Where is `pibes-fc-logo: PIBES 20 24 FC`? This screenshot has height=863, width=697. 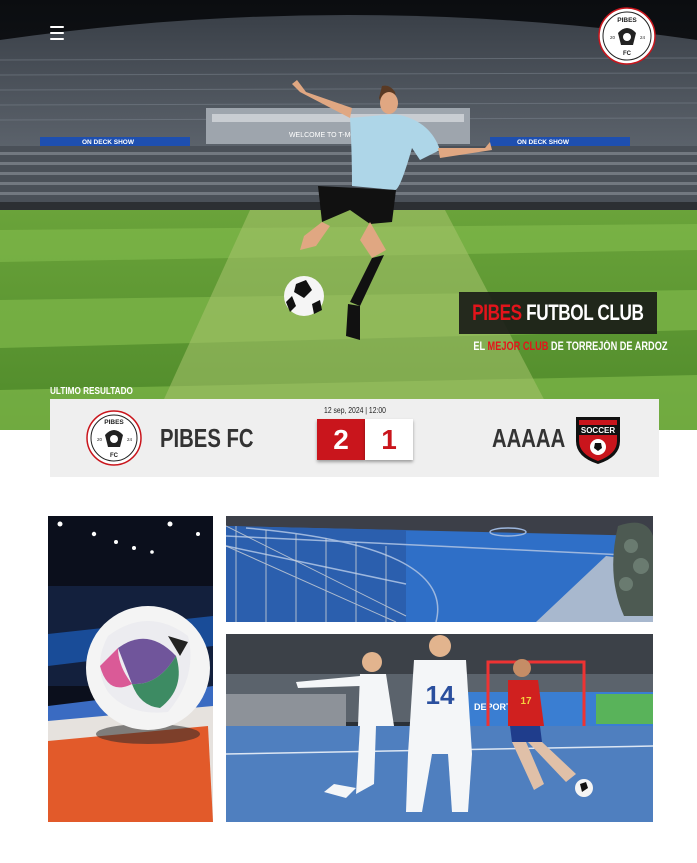 pibes-fc-logo: PIBES 20 24 FC is located at coordinates (627, 36).